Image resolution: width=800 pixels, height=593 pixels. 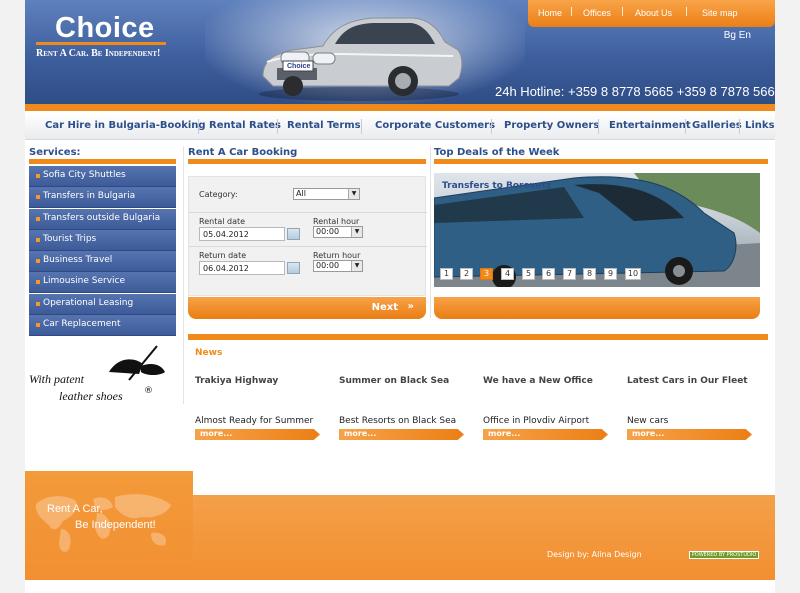 I want to click on car-image, so click(x=361, y=59).